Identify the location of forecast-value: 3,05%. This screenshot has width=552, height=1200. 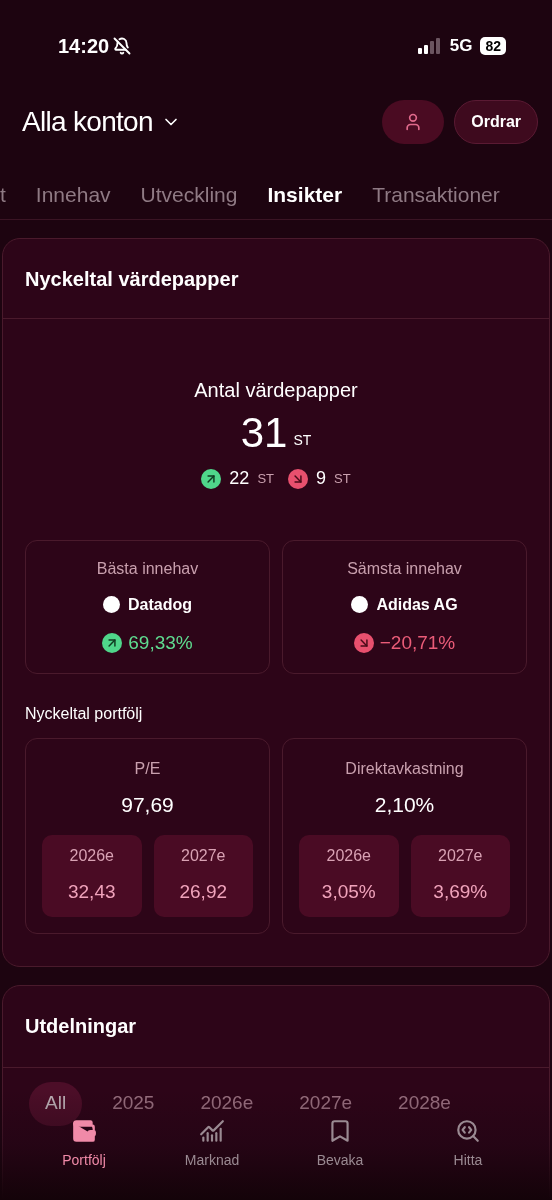
(348, 892).